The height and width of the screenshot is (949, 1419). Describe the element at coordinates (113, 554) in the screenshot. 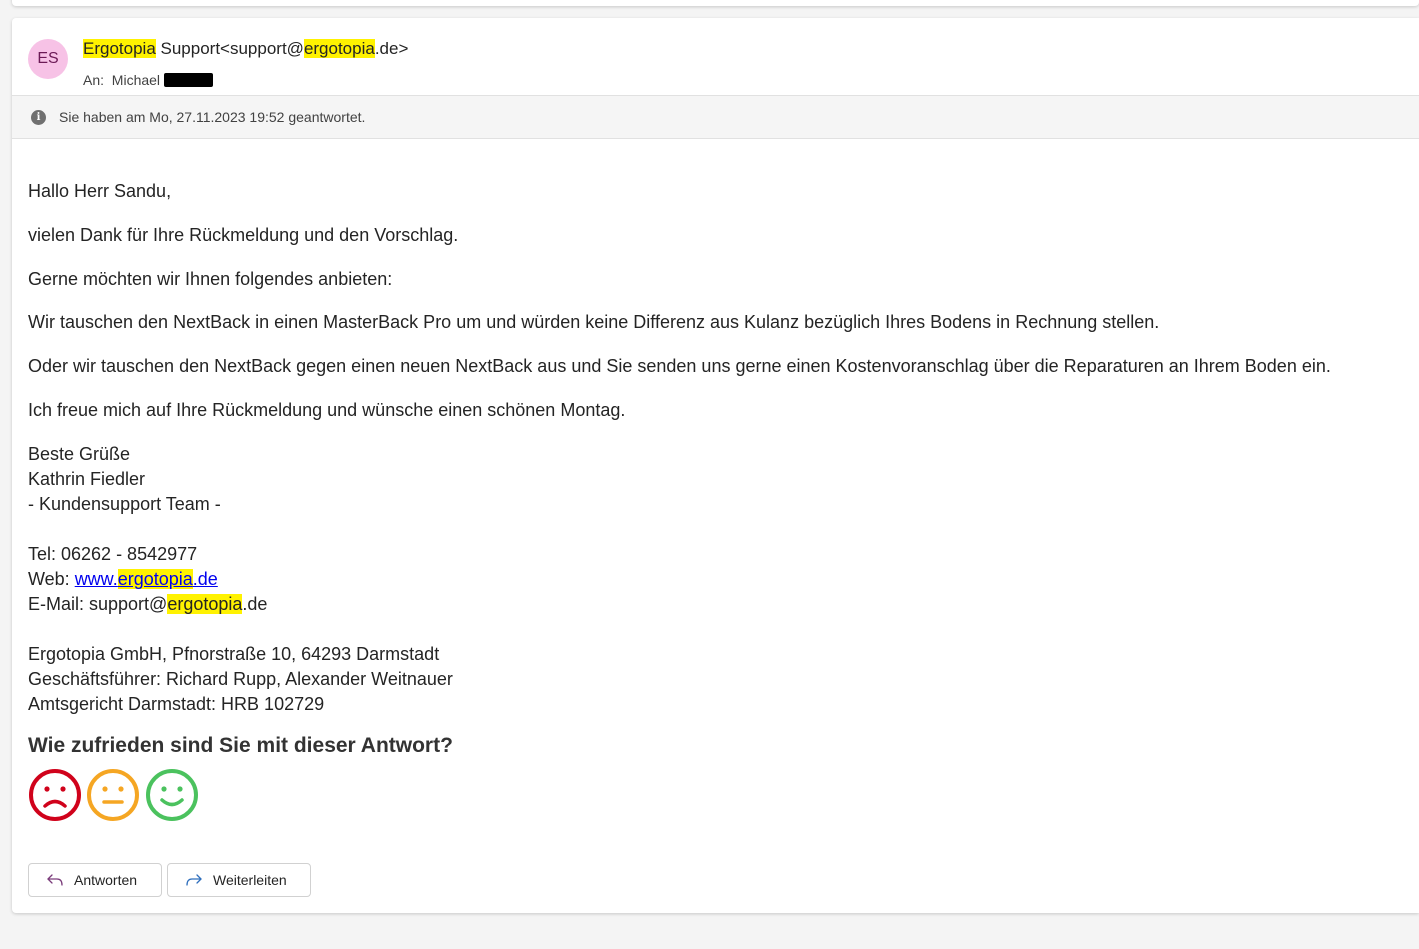

I see `telephone: Tel: 06262 - 8542977` at that location.